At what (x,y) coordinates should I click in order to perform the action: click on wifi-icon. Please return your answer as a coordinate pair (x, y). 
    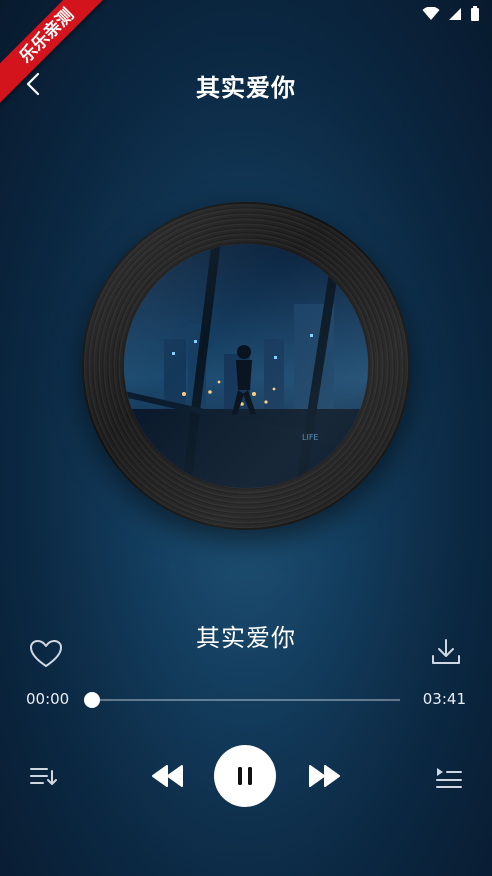
    Looking at the image, I should click on (431, 13).